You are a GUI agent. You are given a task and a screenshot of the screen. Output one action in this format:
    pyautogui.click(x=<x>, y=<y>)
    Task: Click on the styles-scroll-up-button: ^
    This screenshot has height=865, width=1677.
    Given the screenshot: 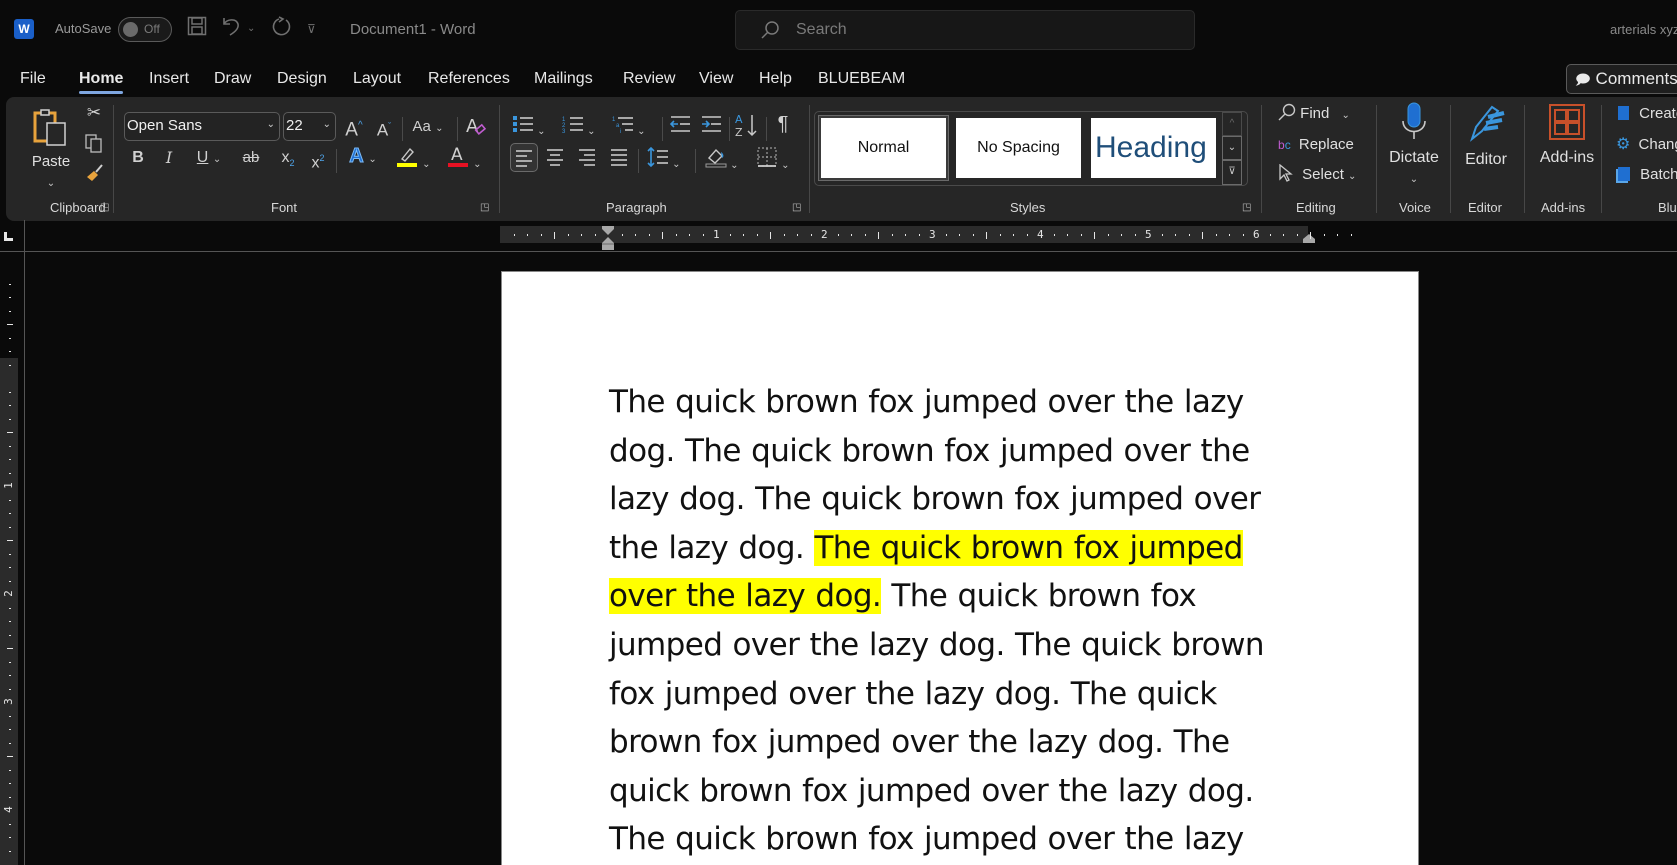 What is the action you would take?
    pyautogui.click(x=1232, y=124)
    